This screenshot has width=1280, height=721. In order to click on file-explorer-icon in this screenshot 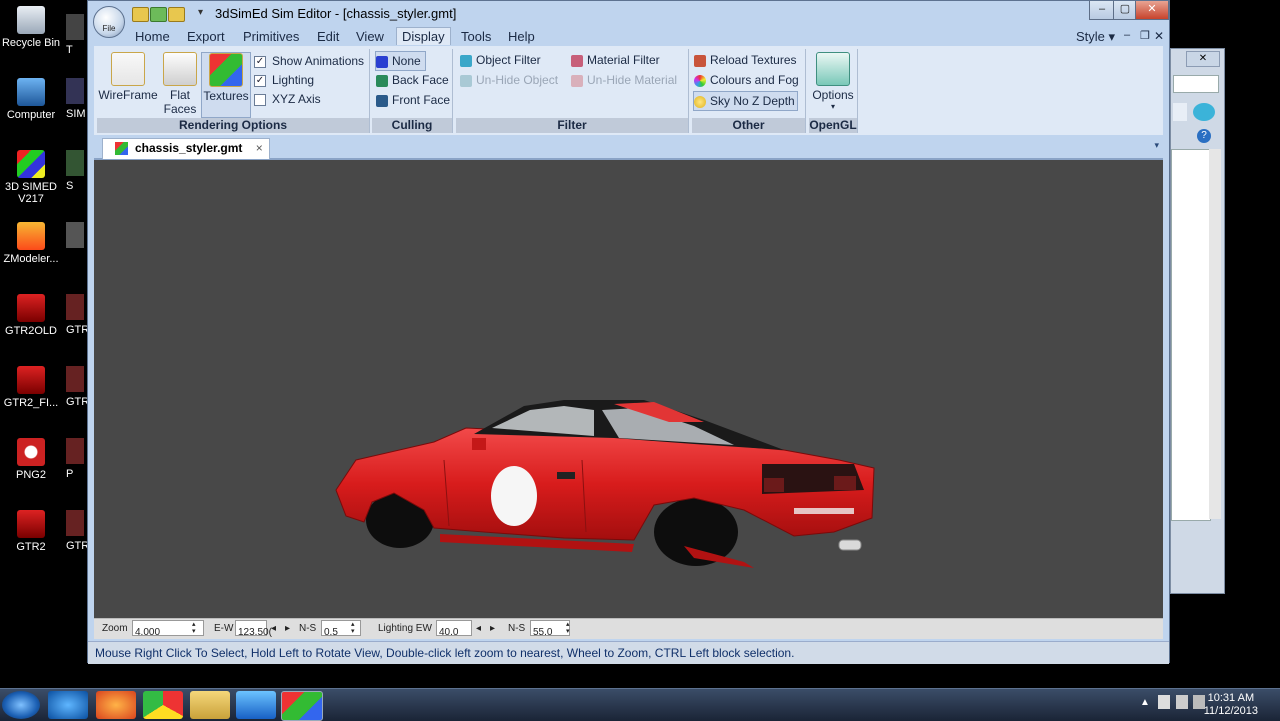, I will do `click(210, 705)`.